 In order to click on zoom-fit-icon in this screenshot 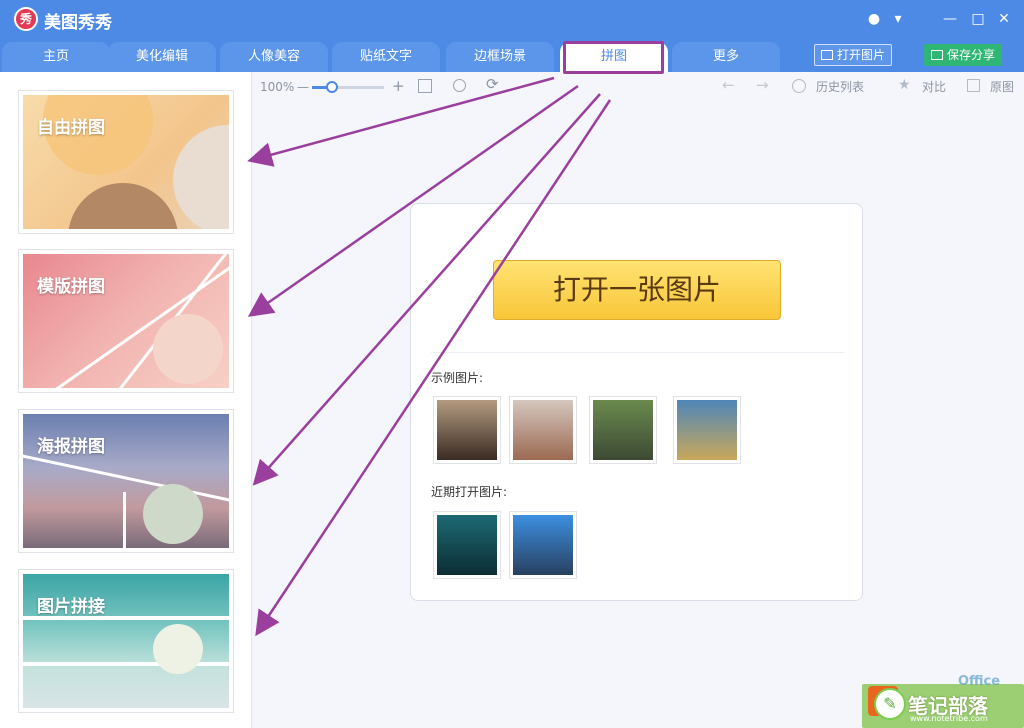, I will do `click(459, 85)`.